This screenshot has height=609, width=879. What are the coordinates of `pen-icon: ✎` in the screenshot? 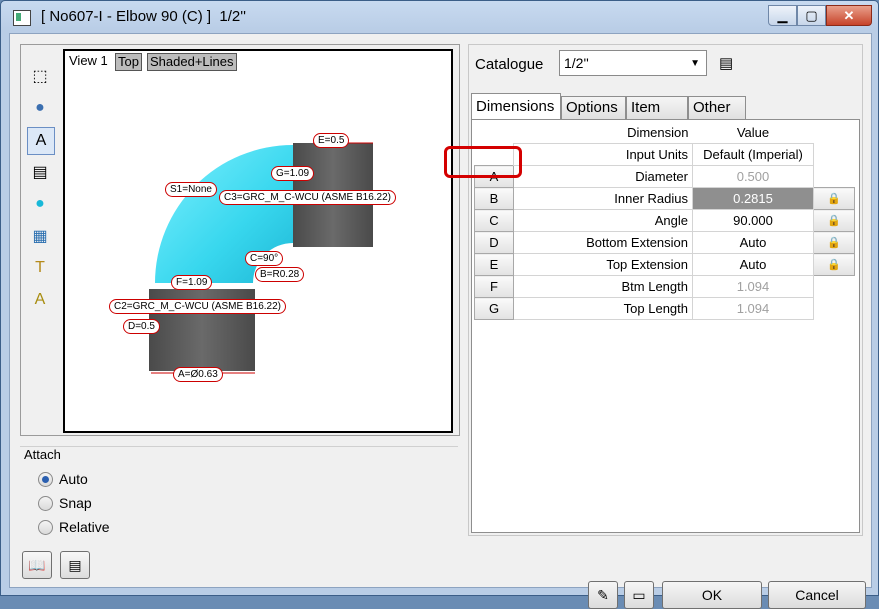 It's located at (603, 595).